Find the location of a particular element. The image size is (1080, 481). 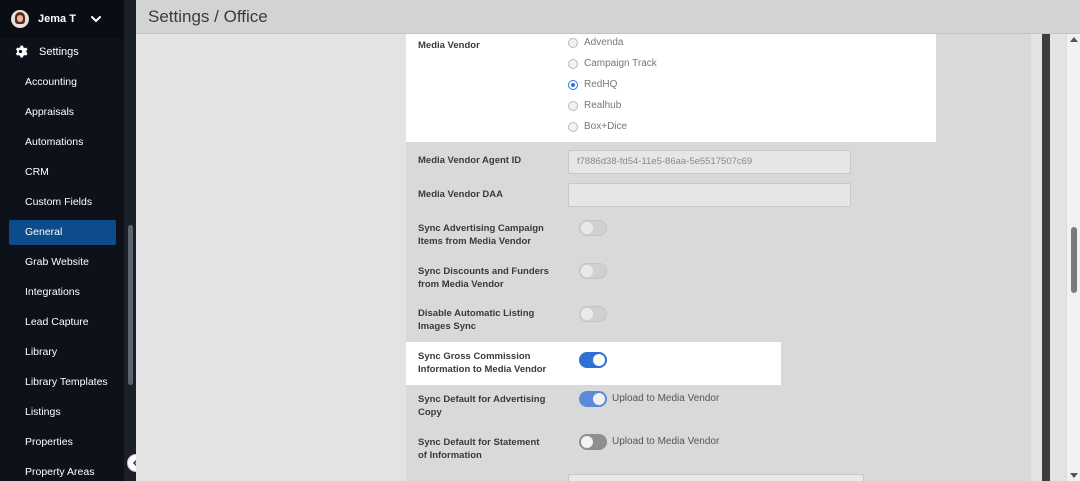

user-name: Jema T is located at coordinates (57, 19).